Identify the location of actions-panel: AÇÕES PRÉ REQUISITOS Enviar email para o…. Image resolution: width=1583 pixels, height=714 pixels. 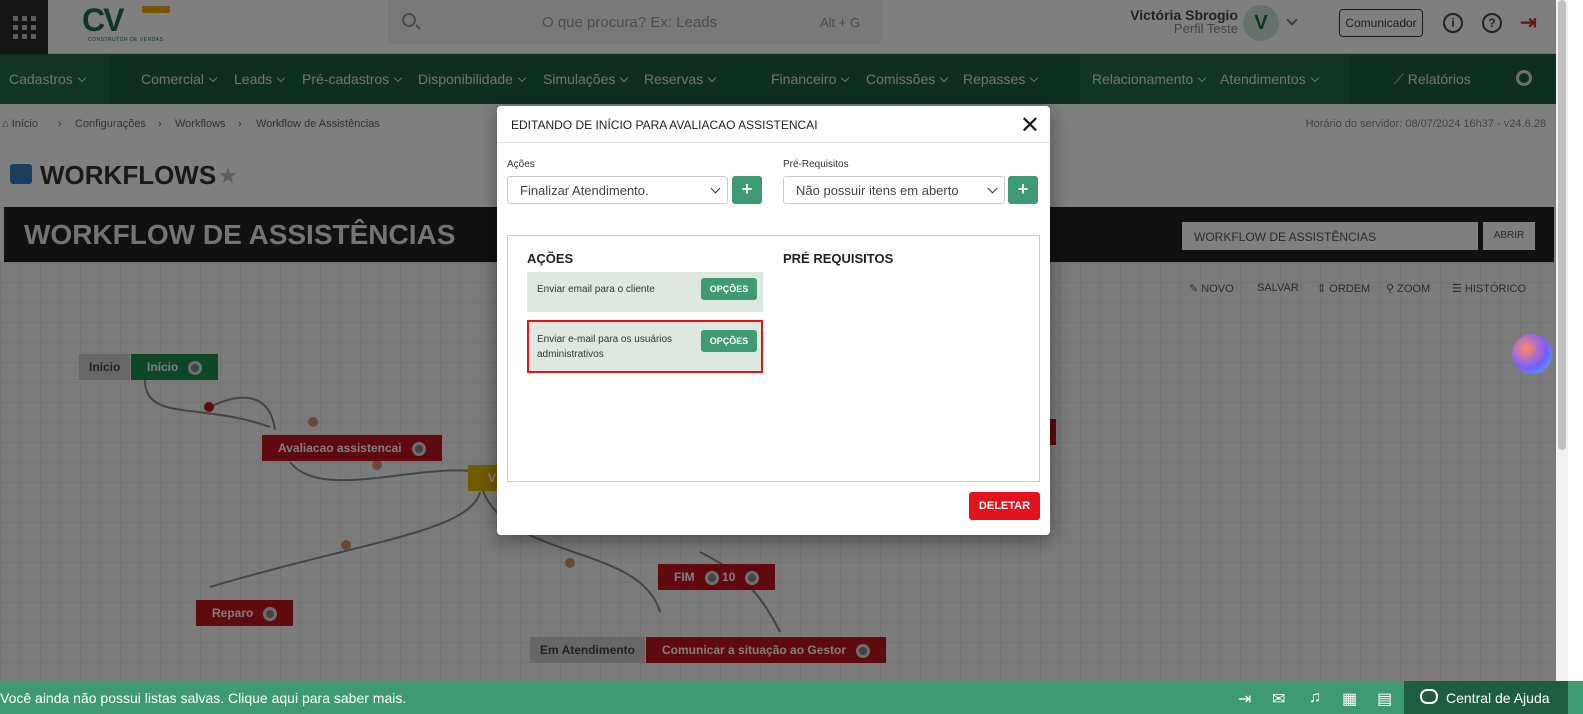
(773, 358).